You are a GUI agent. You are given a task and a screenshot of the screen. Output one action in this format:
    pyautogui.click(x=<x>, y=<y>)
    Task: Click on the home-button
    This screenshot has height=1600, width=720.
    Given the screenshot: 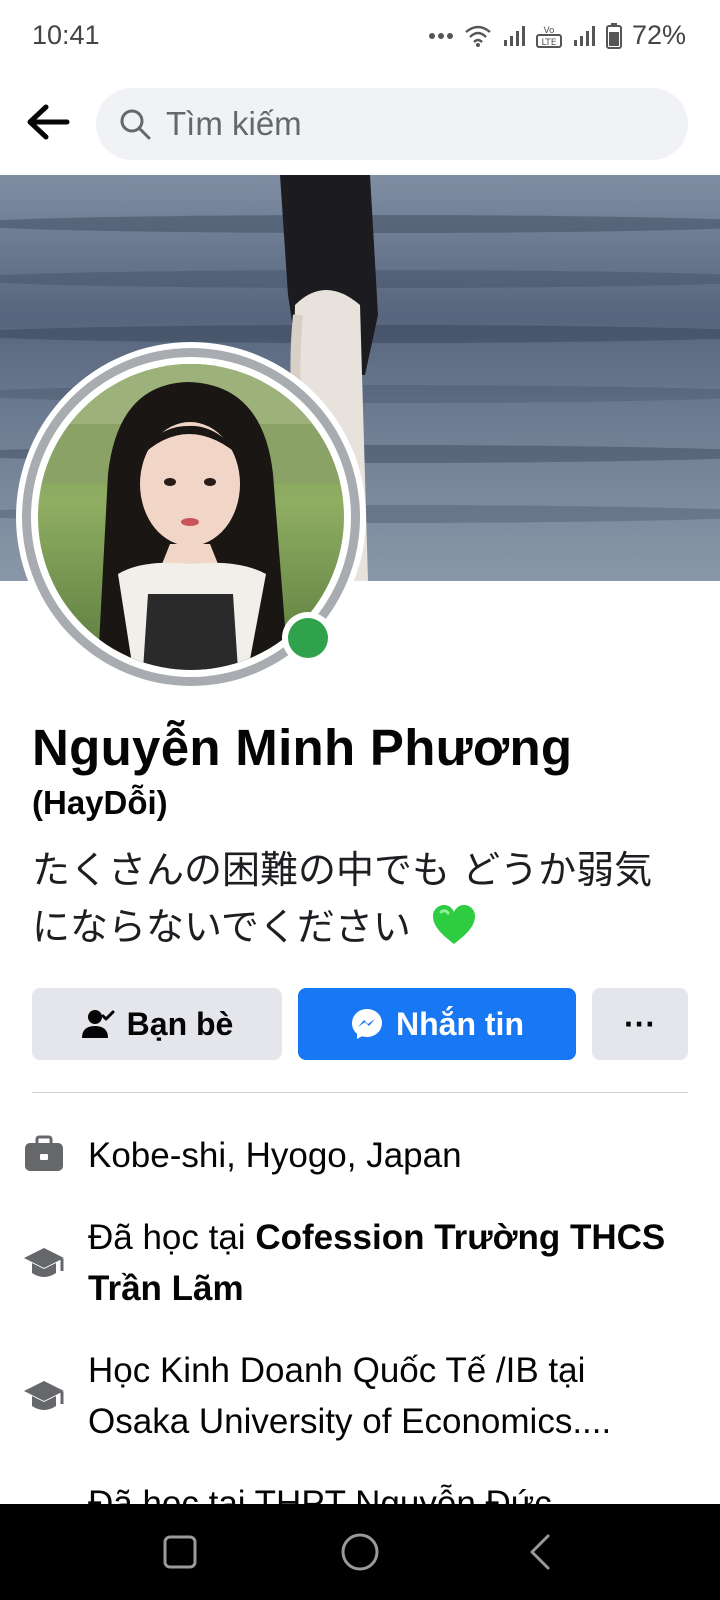 What is the action you would take?
    pyautogui.click(x=360, y=1552)
    